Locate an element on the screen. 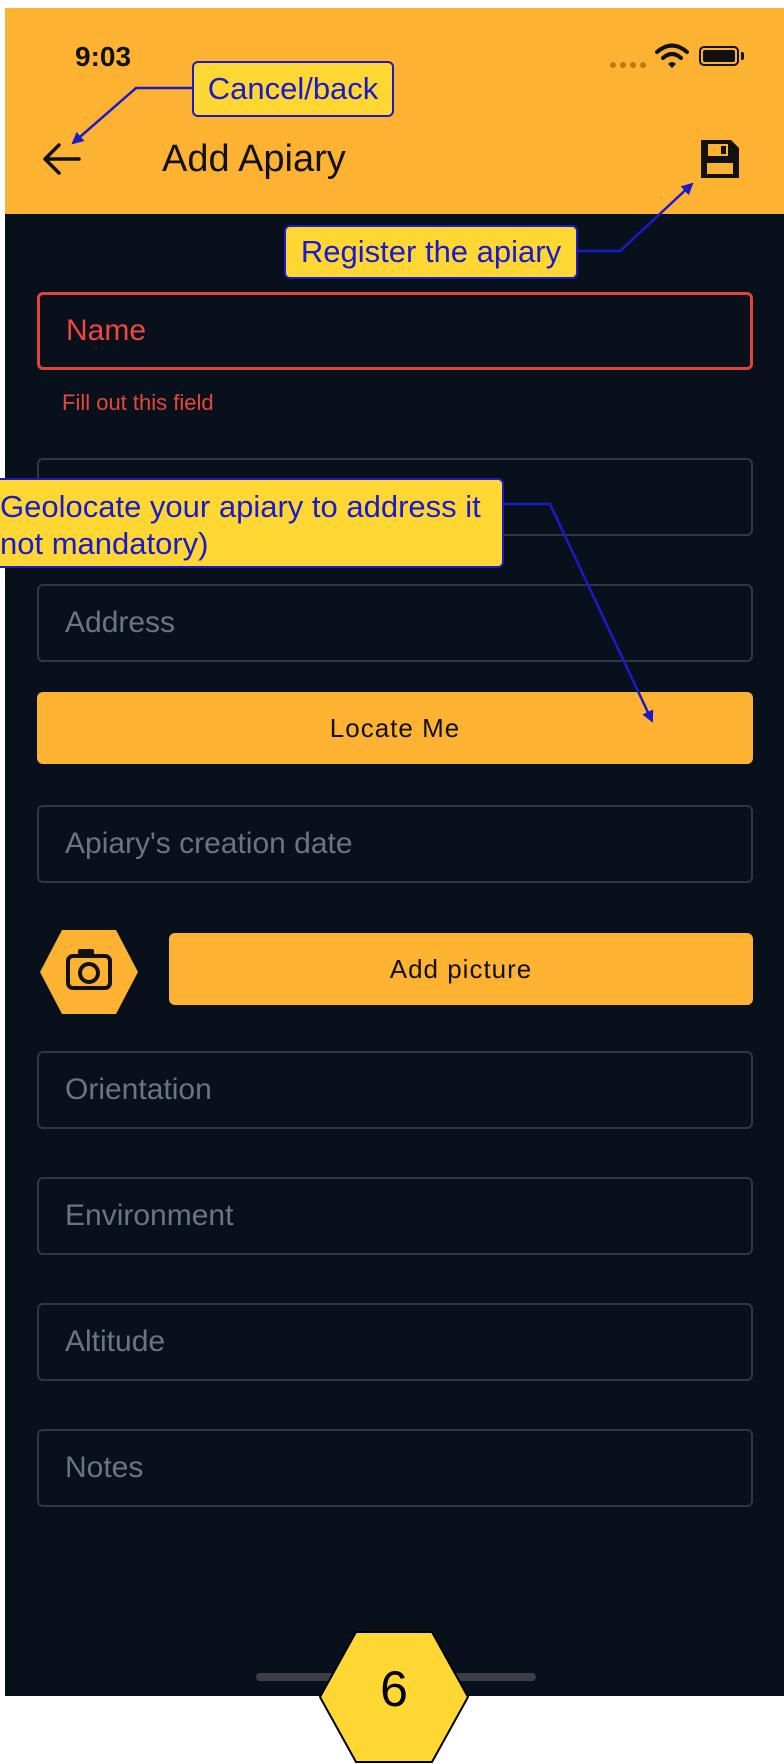  annotation-geolocate-line2: not mandatory) is located at coordinates (104, 543).